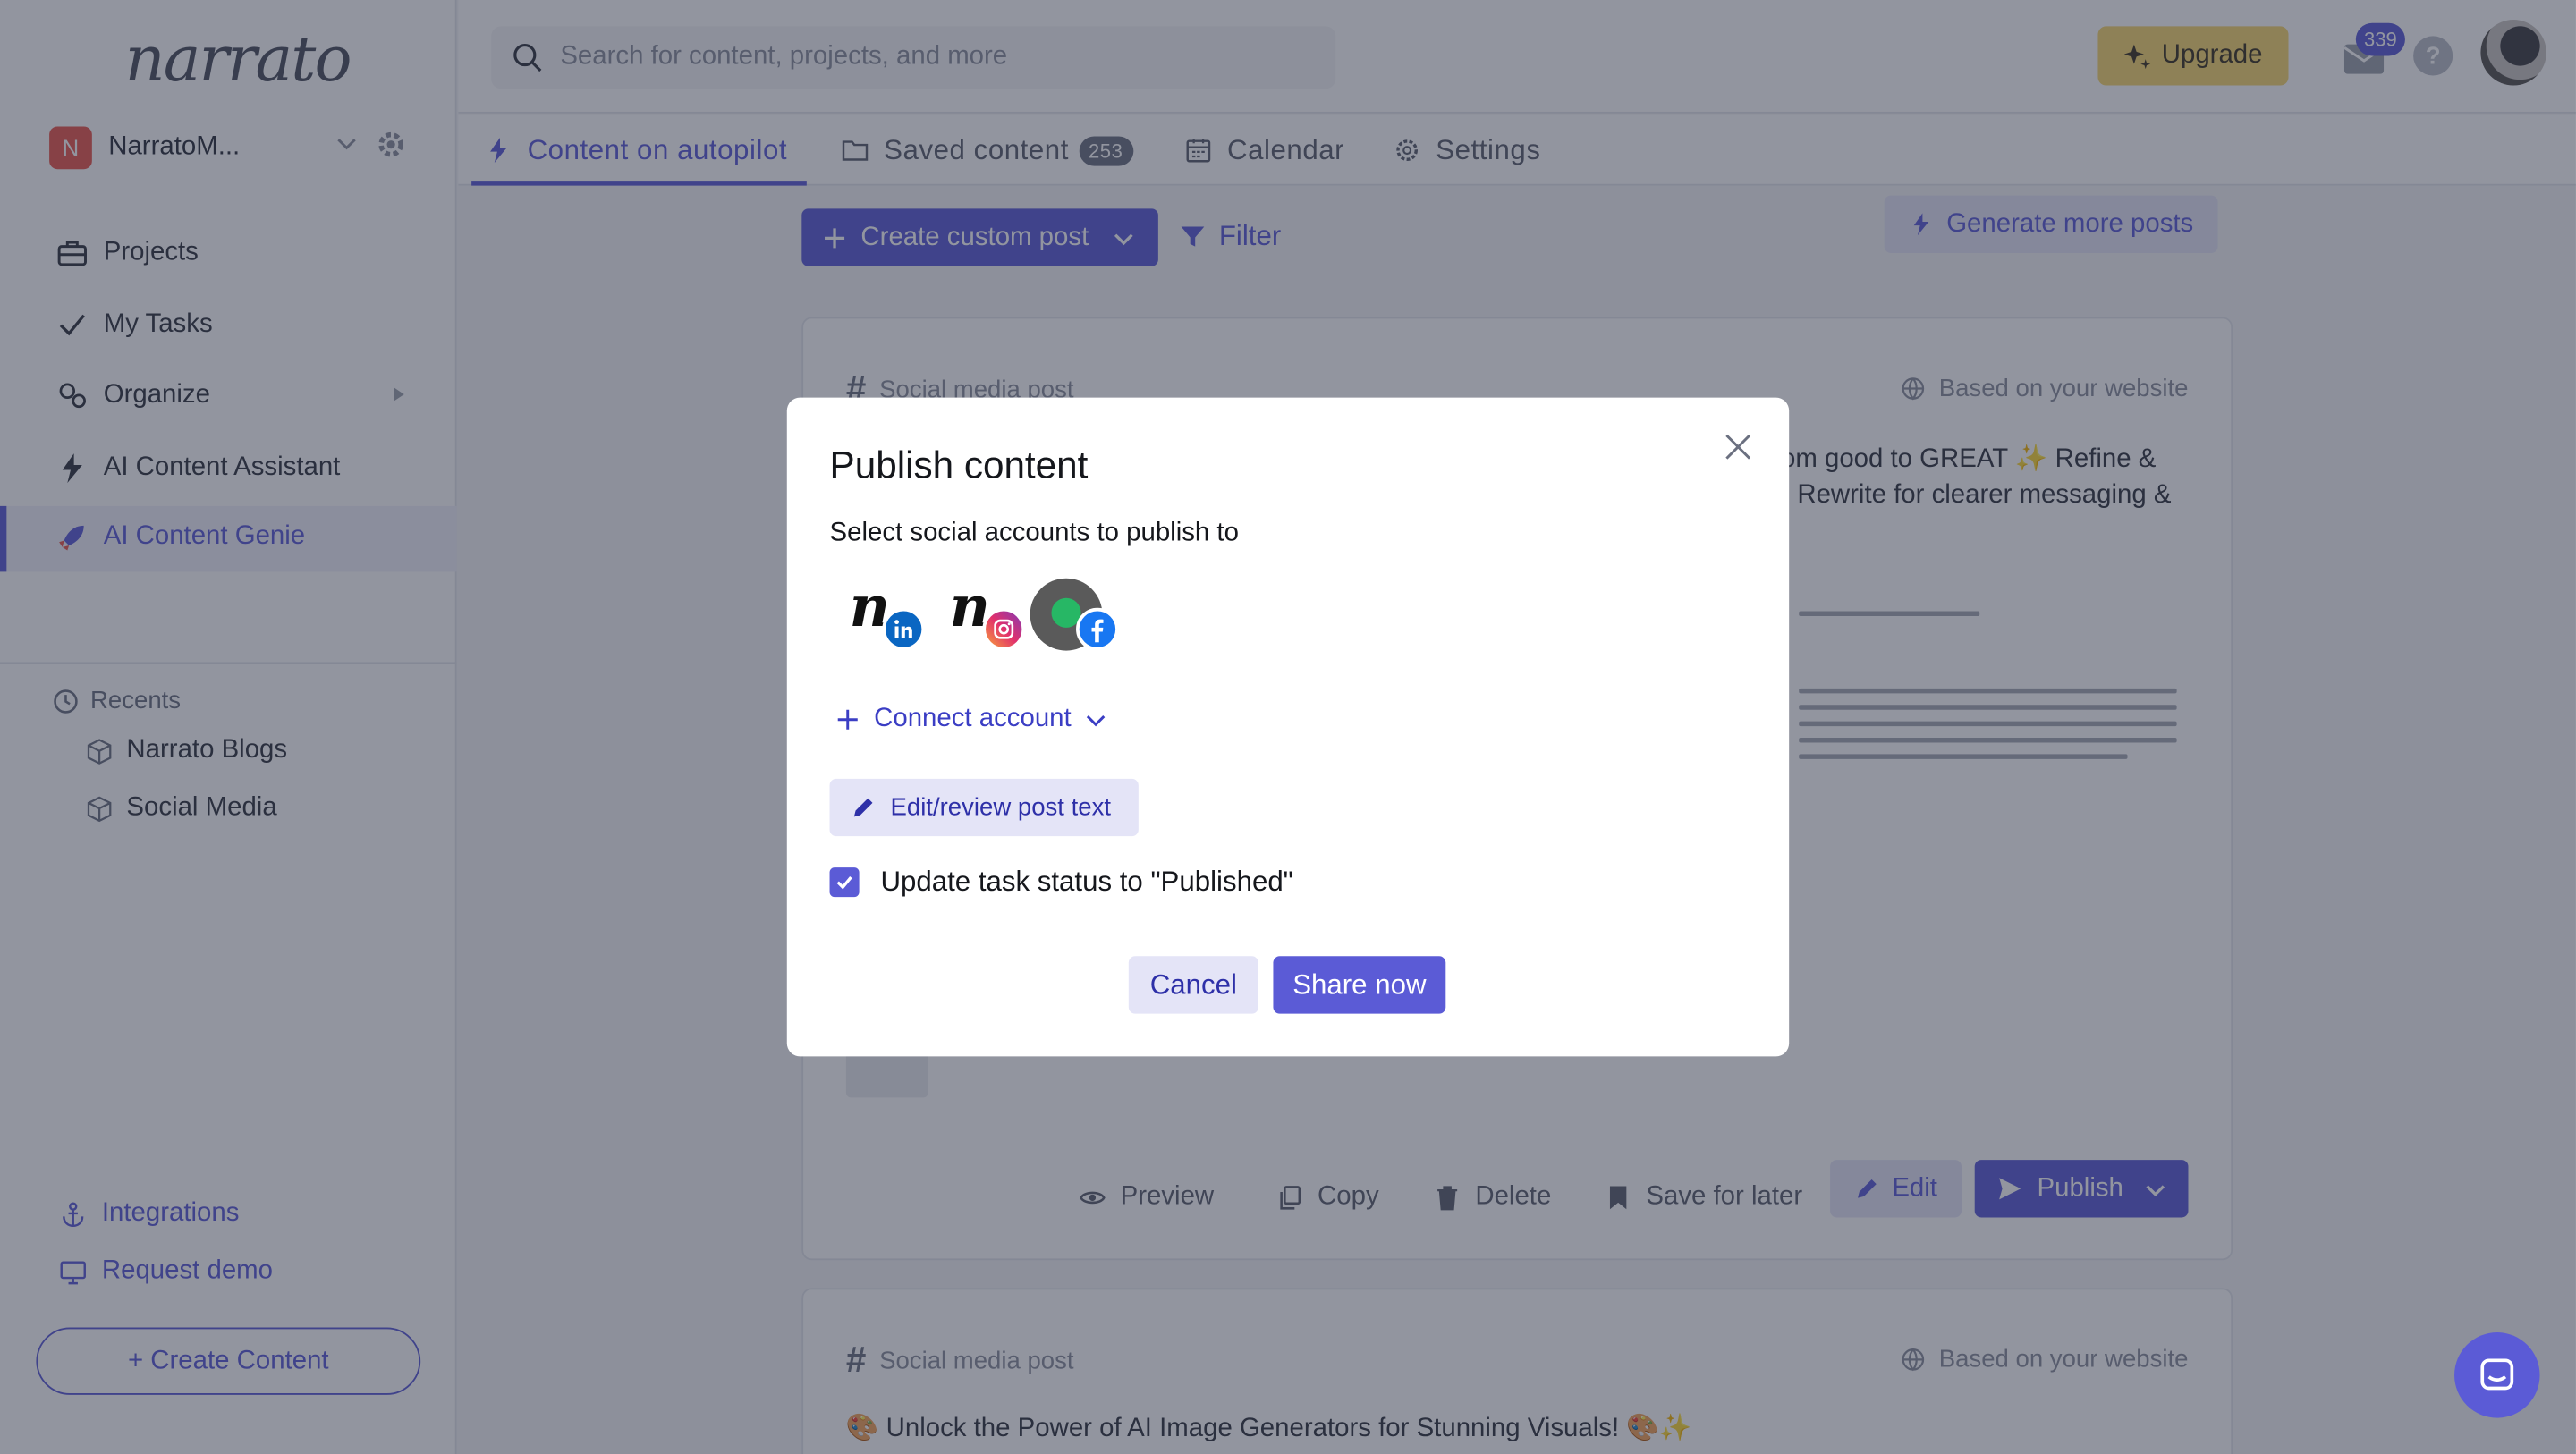  I want to click on modal-subtitle: Select social accounts to publish to, so click(1034, 533).